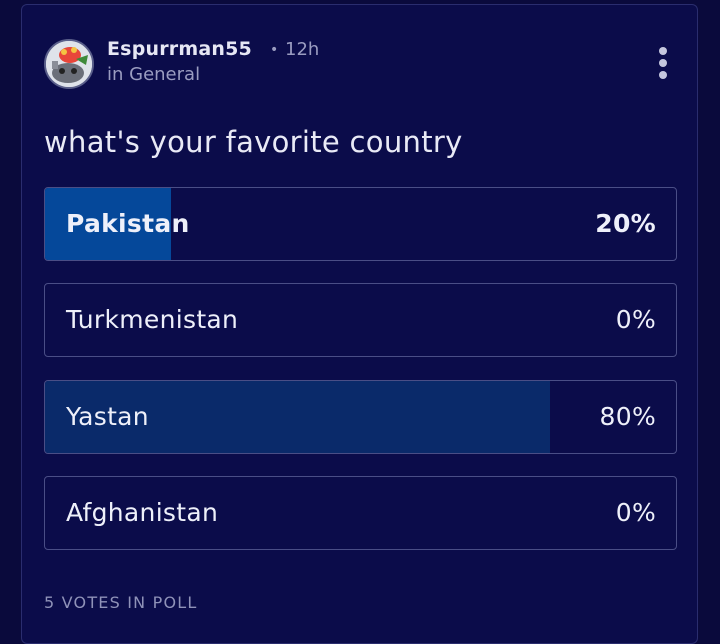 The height and width of the screenshot is (644, 720). I want to click on vertical-ellipsis-icon, so click(663, 51).